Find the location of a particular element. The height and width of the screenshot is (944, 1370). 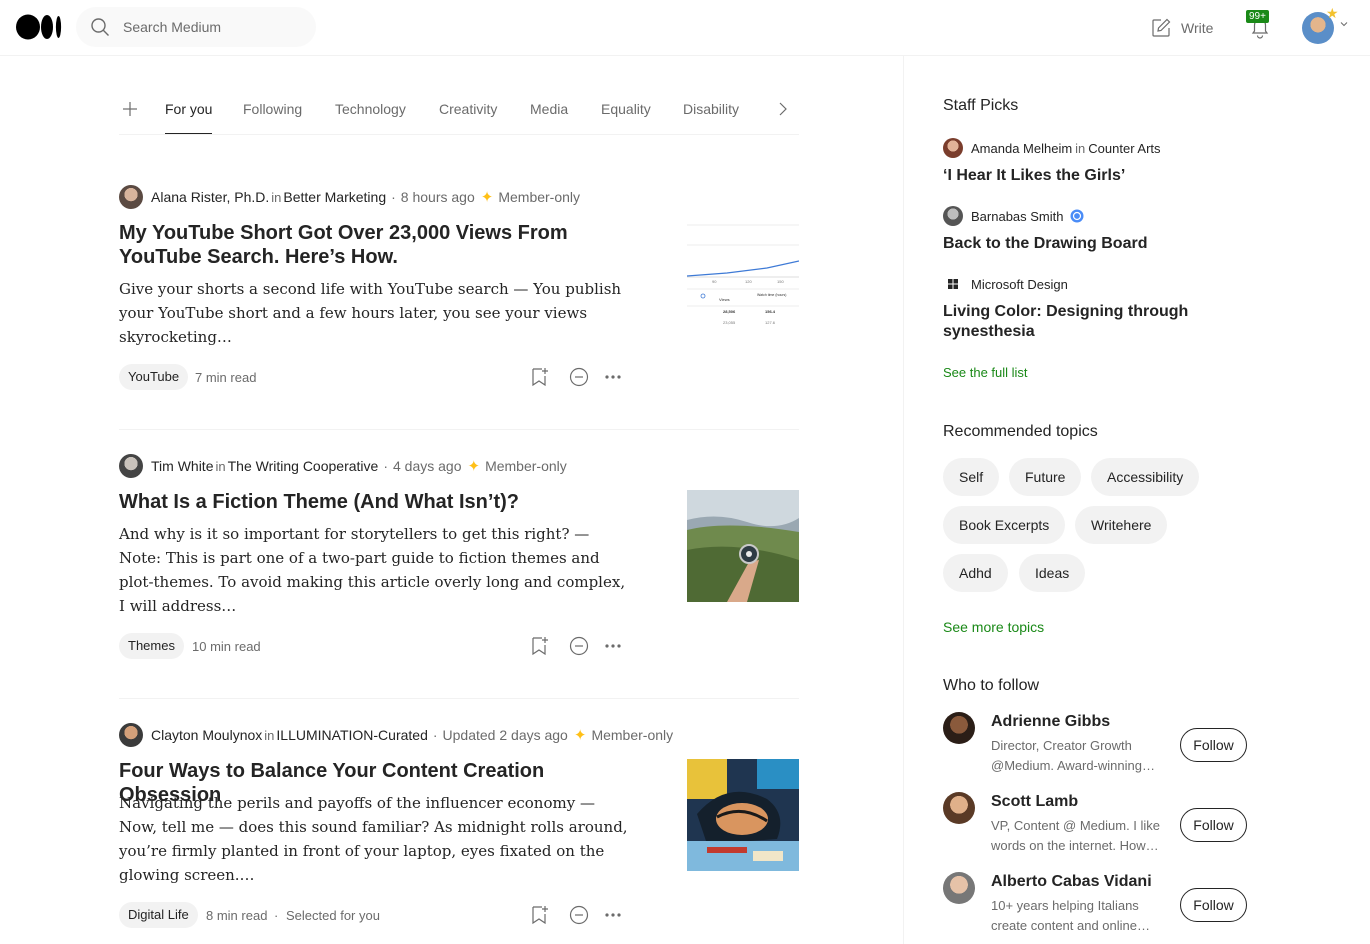

chevron-right-icon is located at coordinates (783, 109).